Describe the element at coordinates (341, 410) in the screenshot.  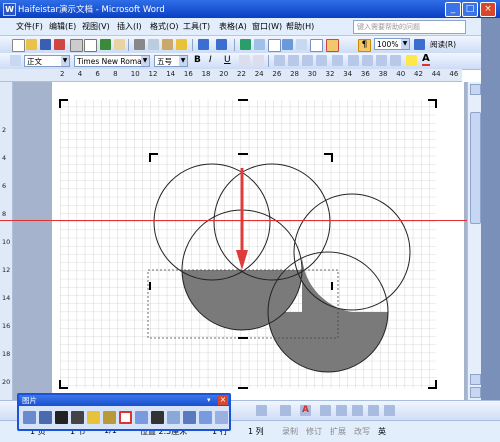
I see `dash-style-icon` at that location.